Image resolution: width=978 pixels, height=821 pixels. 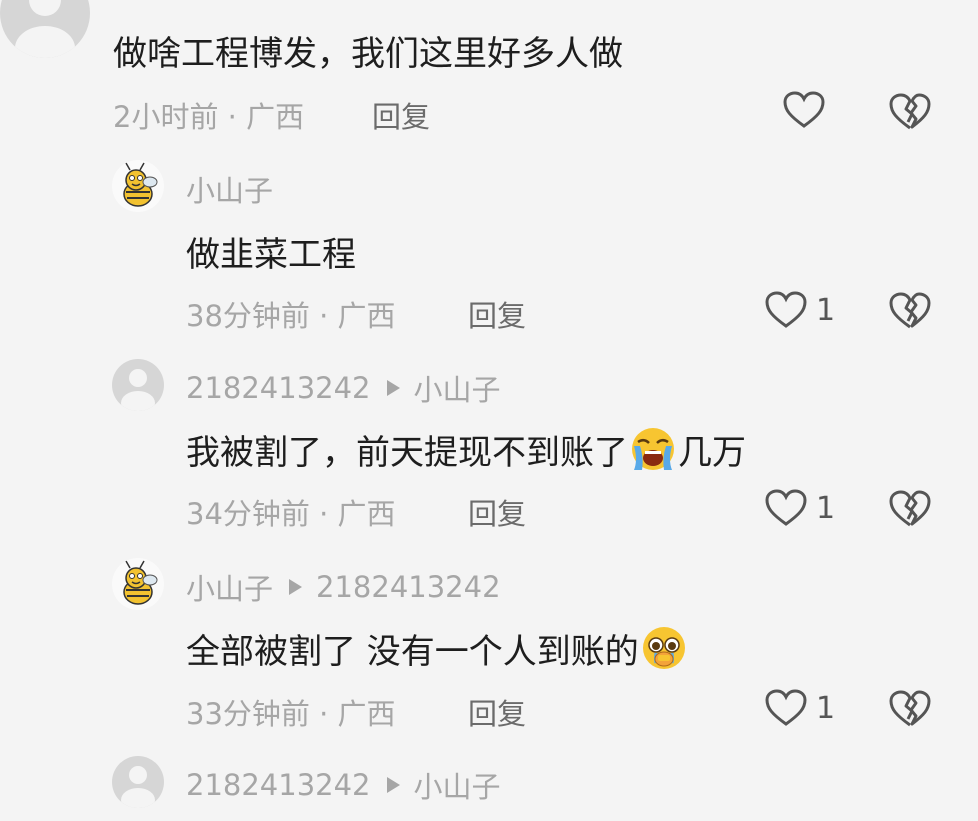 I want to click on comment-text: 做啥工程博发，我们这里好多人做, so click(x=368, y=54).